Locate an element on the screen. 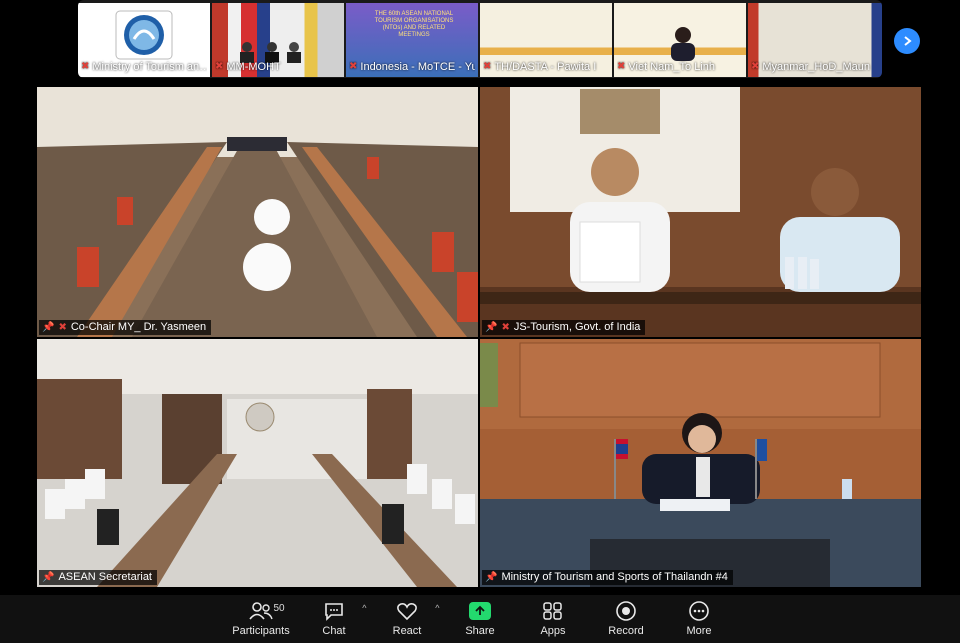  react-label: React is located at coordinates (407, 631).